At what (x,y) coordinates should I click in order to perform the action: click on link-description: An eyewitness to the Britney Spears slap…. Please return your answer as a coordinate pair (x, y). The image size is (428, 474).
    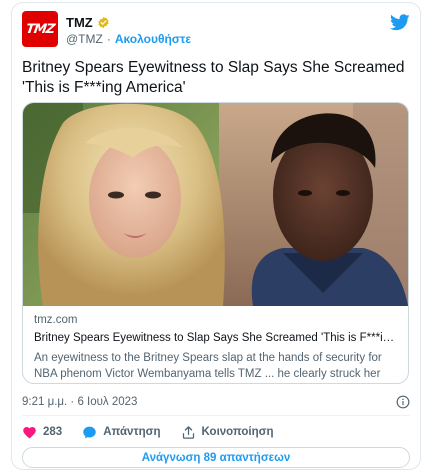
    Looking at the image, I should click on (208, 366).